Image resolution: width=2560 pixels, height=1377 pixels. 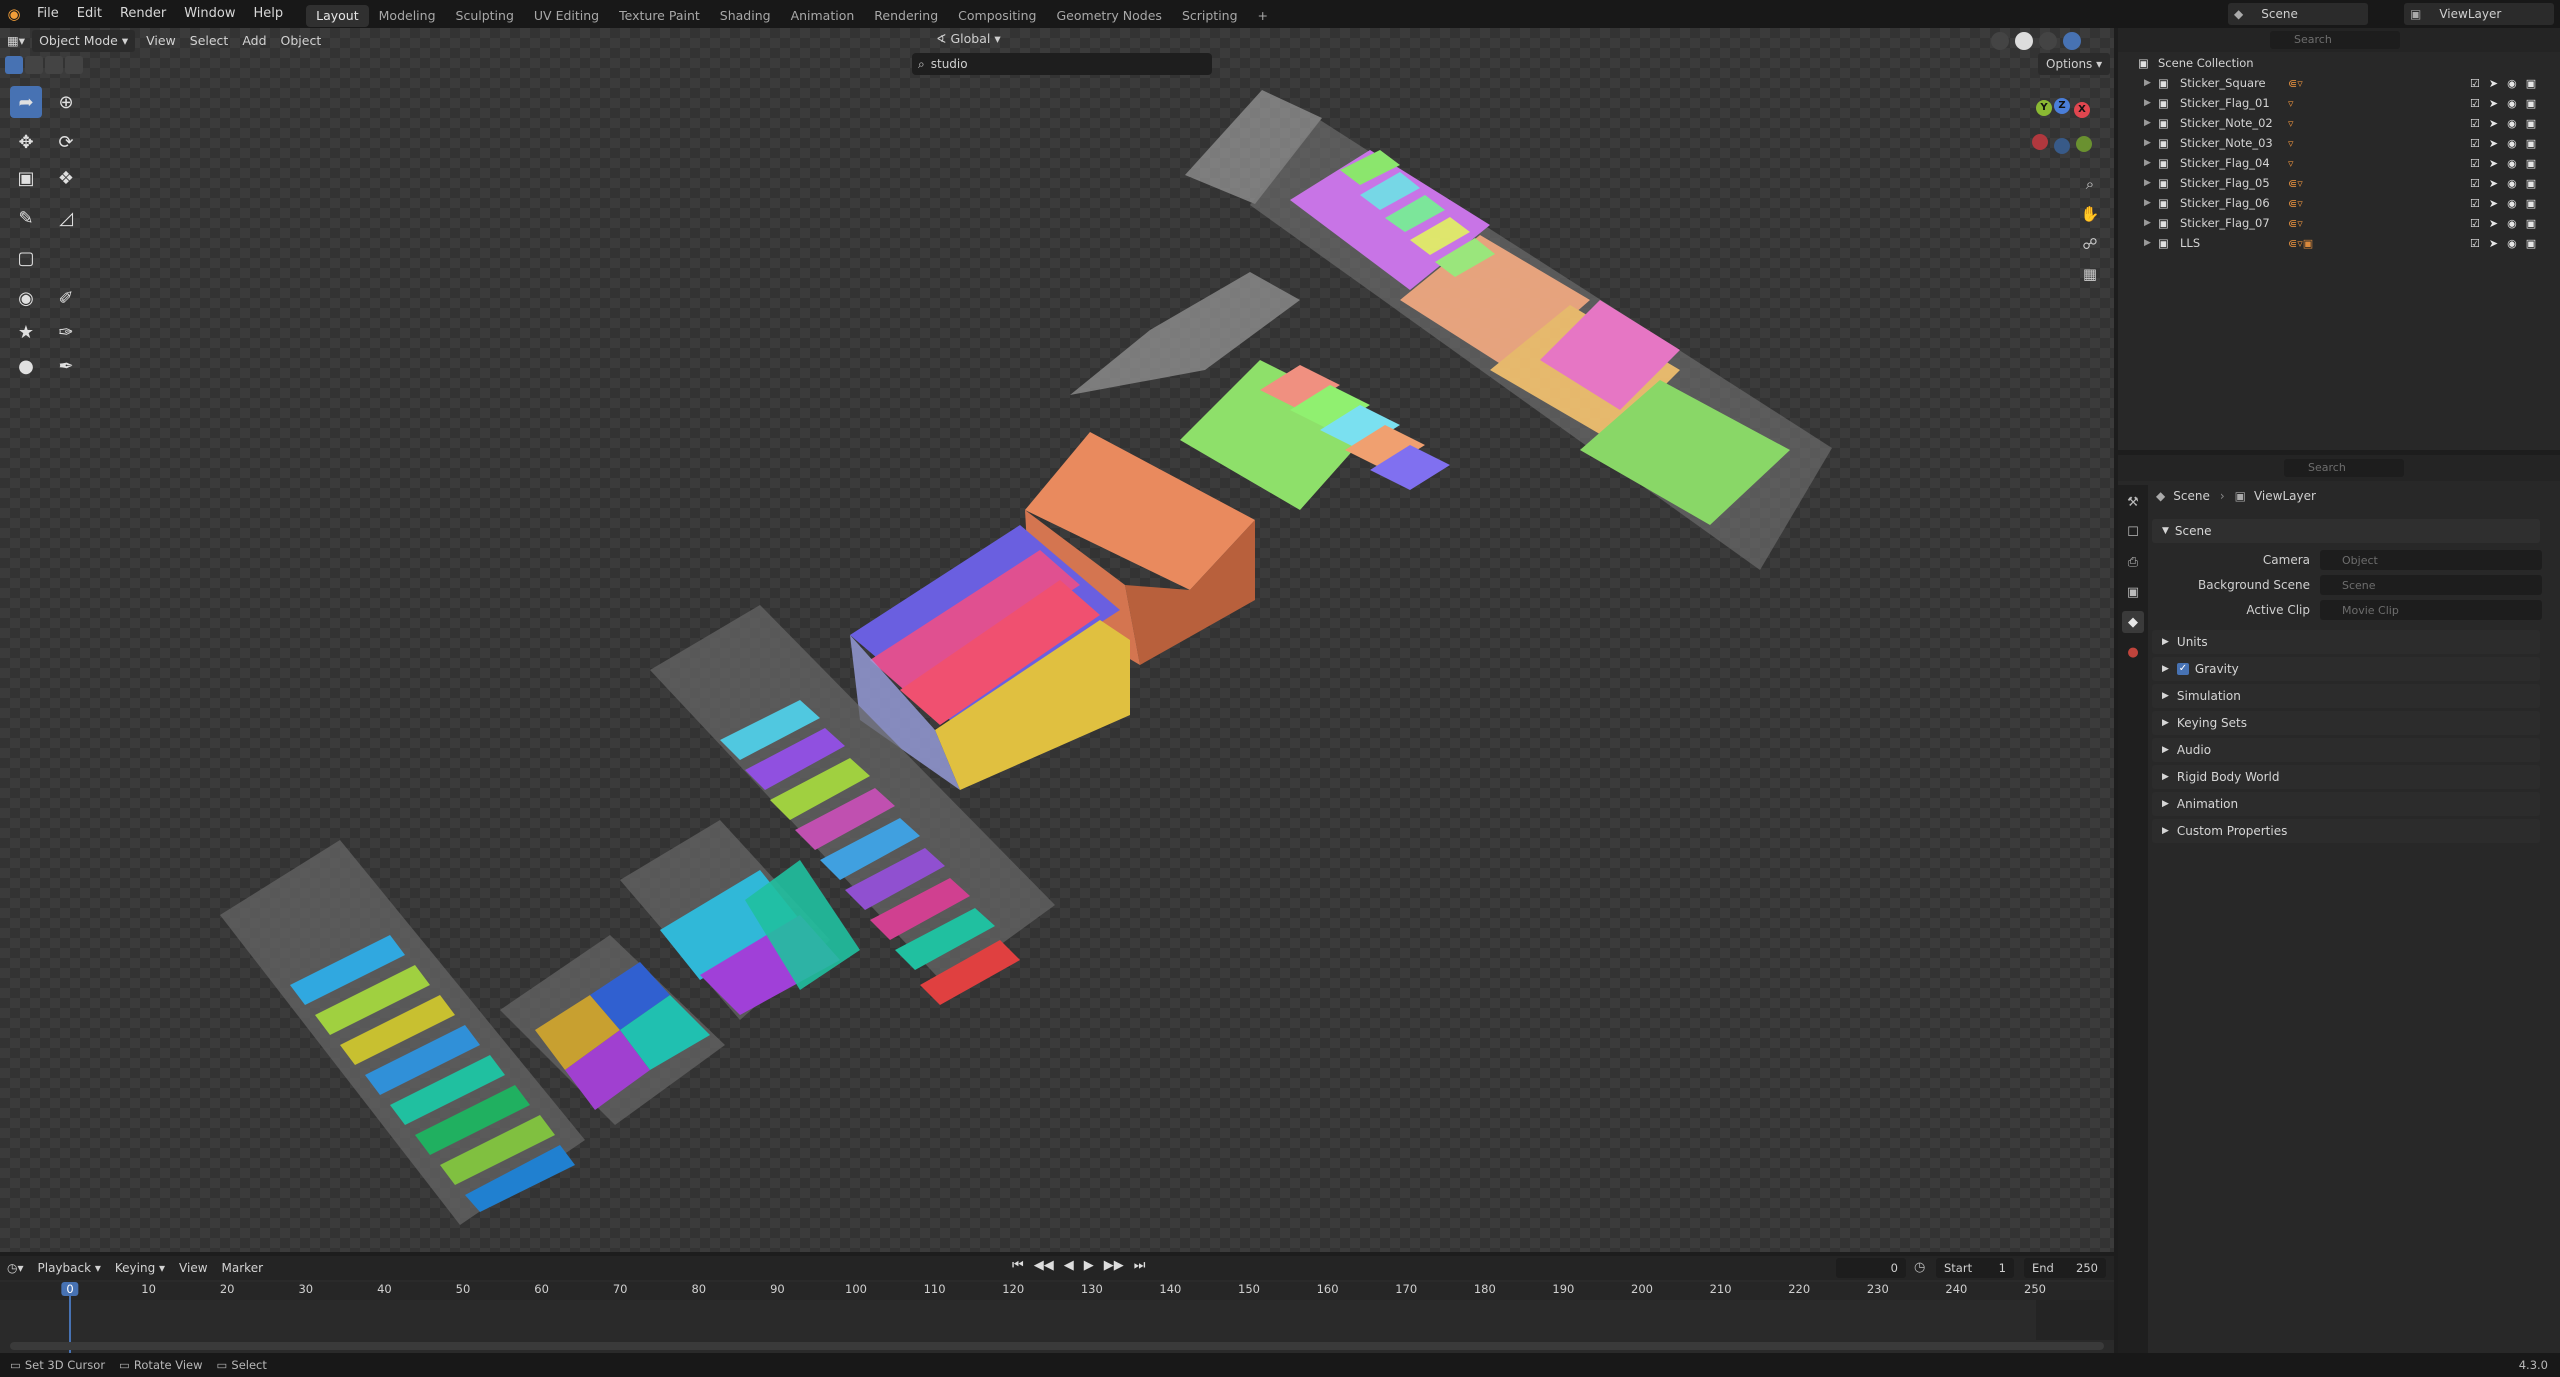 I want to click on smear-tool-icon: ✑, so click(x=66, y=332).